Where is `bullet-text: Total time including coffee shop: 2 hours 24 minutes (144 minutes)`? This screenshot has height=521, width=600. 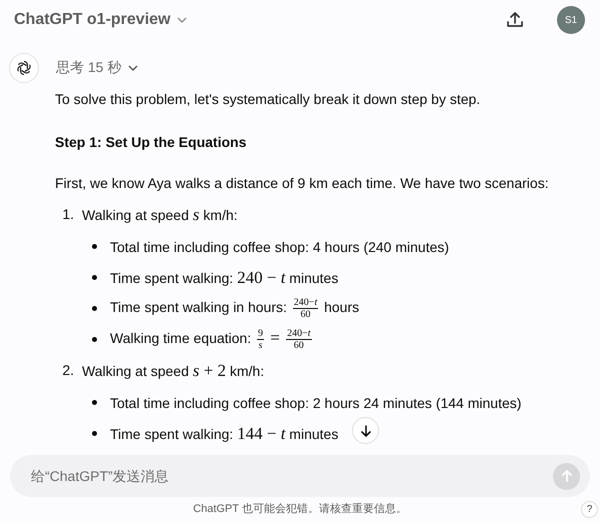
bullet-text: Total time including coffee shop: 2 hours 24 minutes (144 minutes) is located at coordinates (316, 403).